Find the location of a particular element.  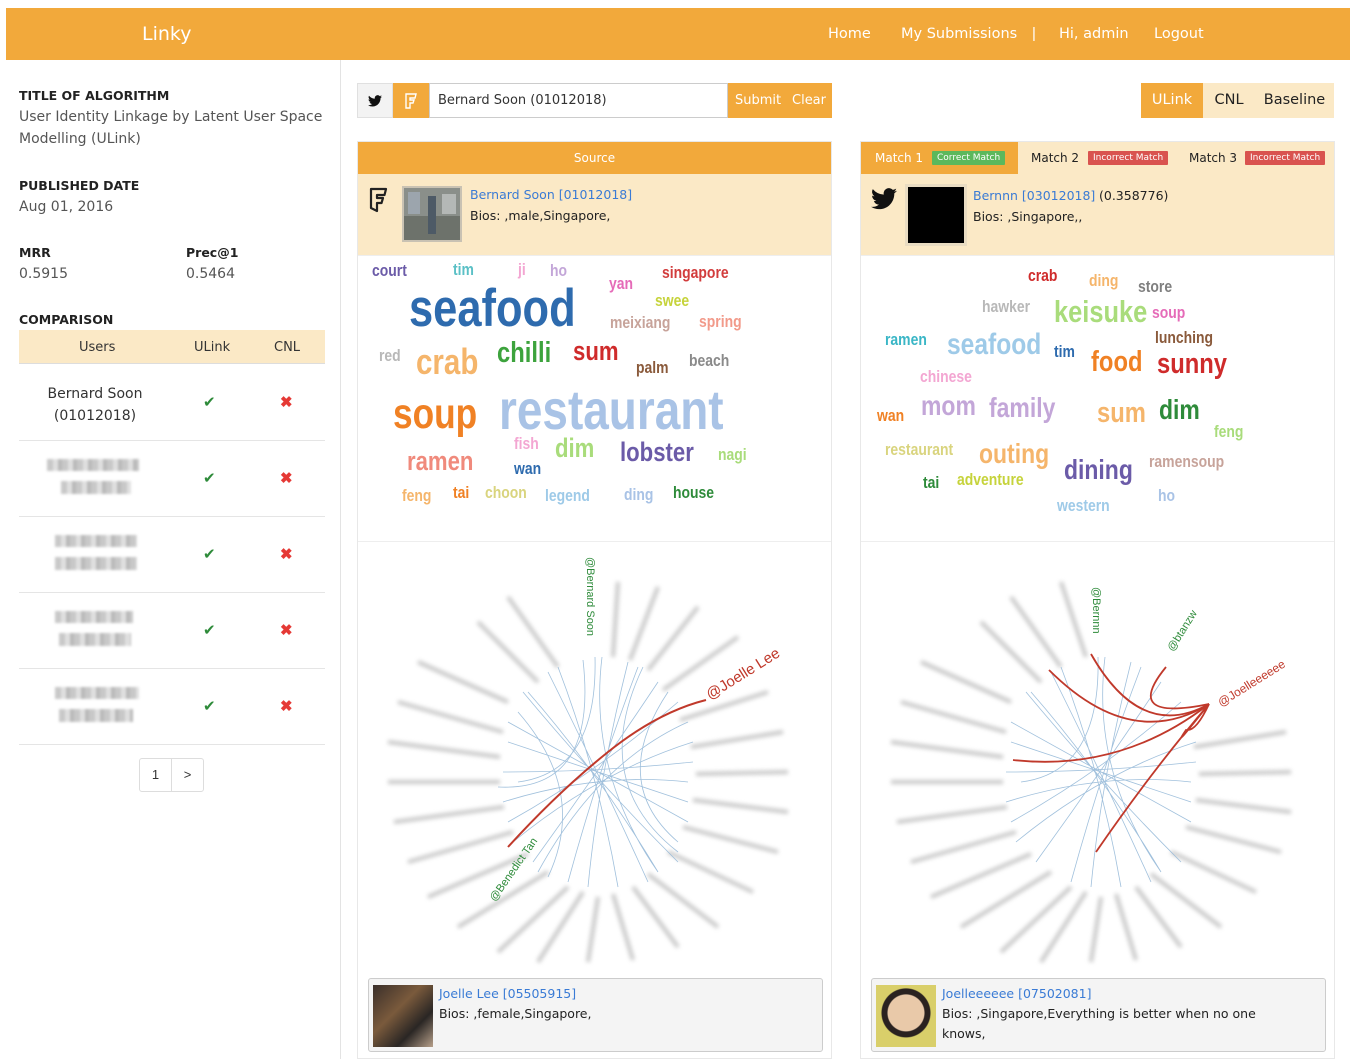

match-2-badge: Incorrect Match is located at coordinates (1128, 158).